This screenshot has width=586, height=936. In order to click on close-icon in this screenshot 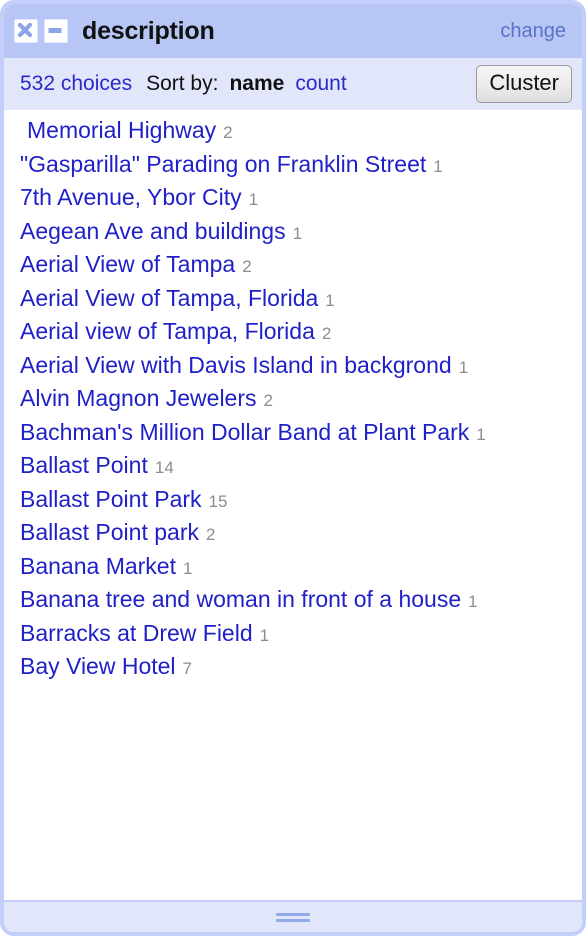, I will do `click(26, 30)`.